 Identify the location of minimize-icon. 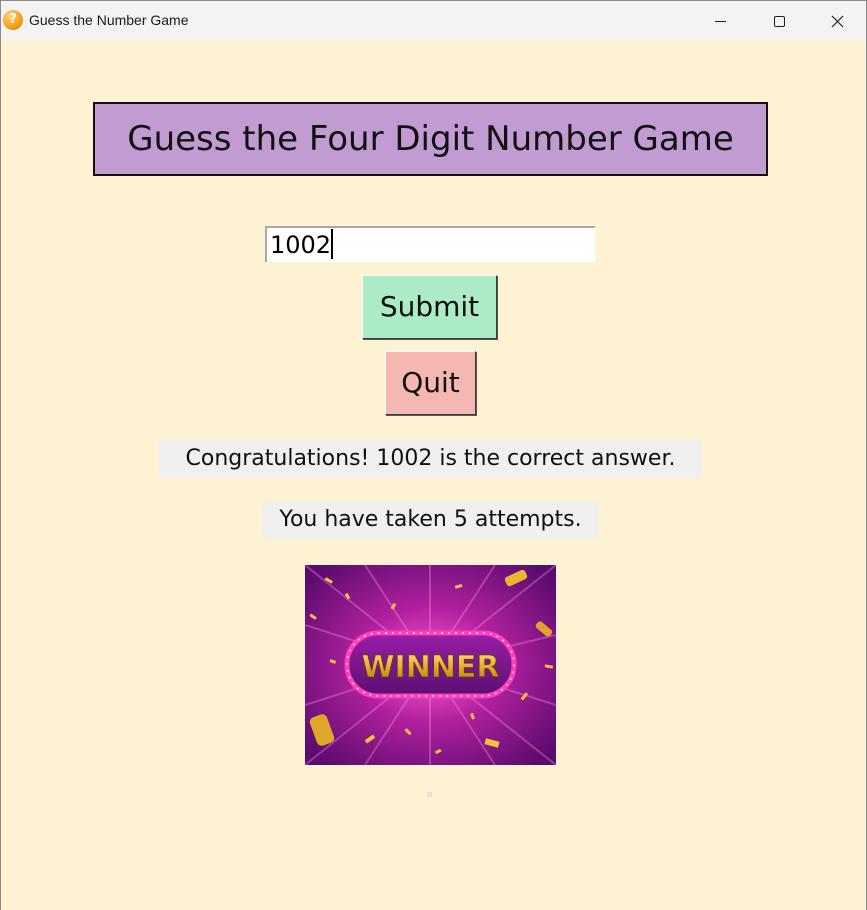
(720, 21).